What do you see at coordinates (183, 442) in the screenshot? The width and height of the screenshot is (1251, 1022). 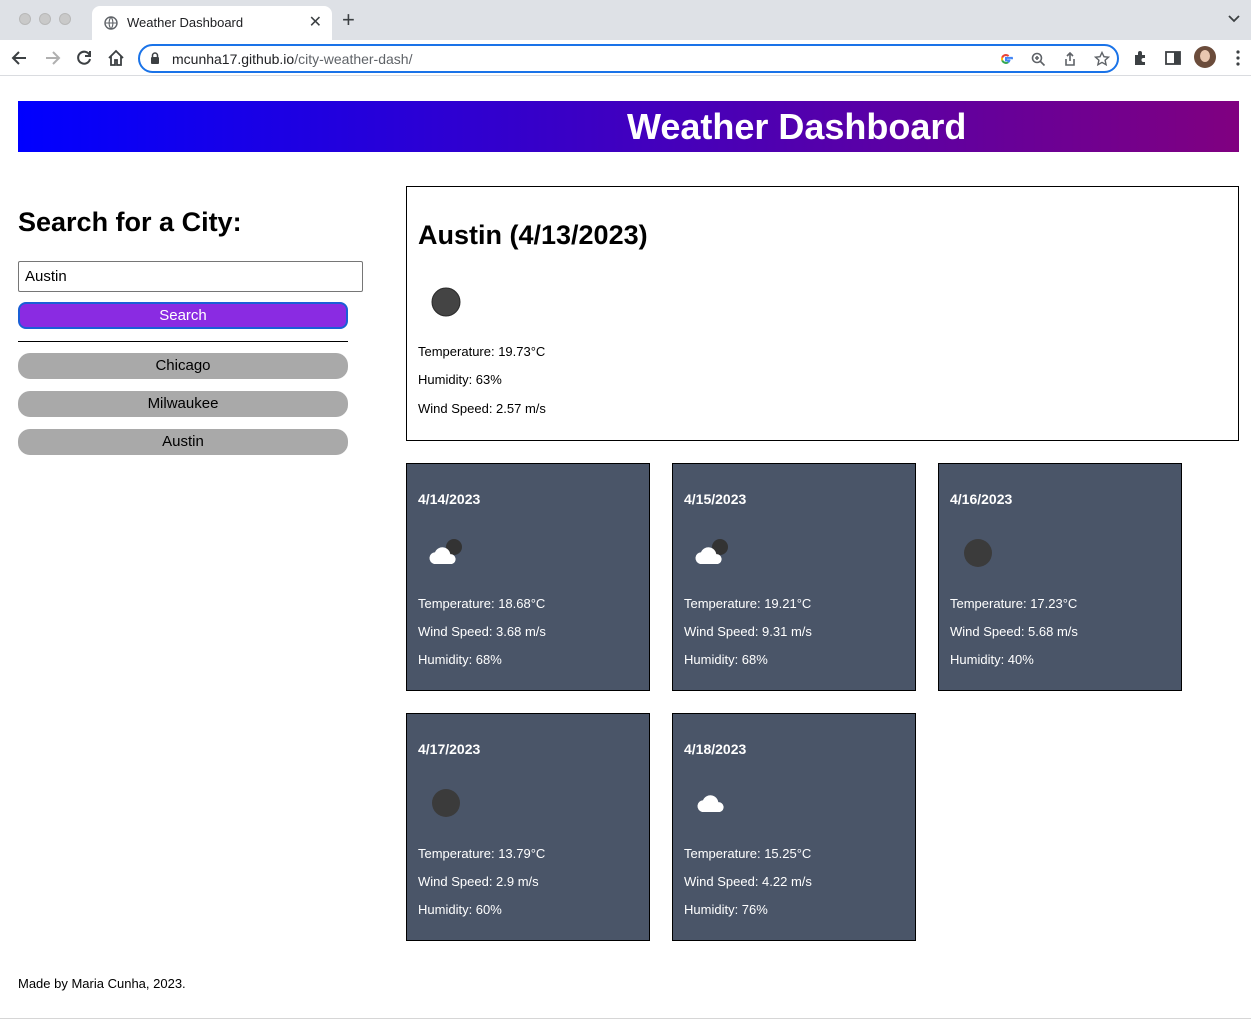 I see `history-button-austin: Austin` at bounding box center [183, 442].